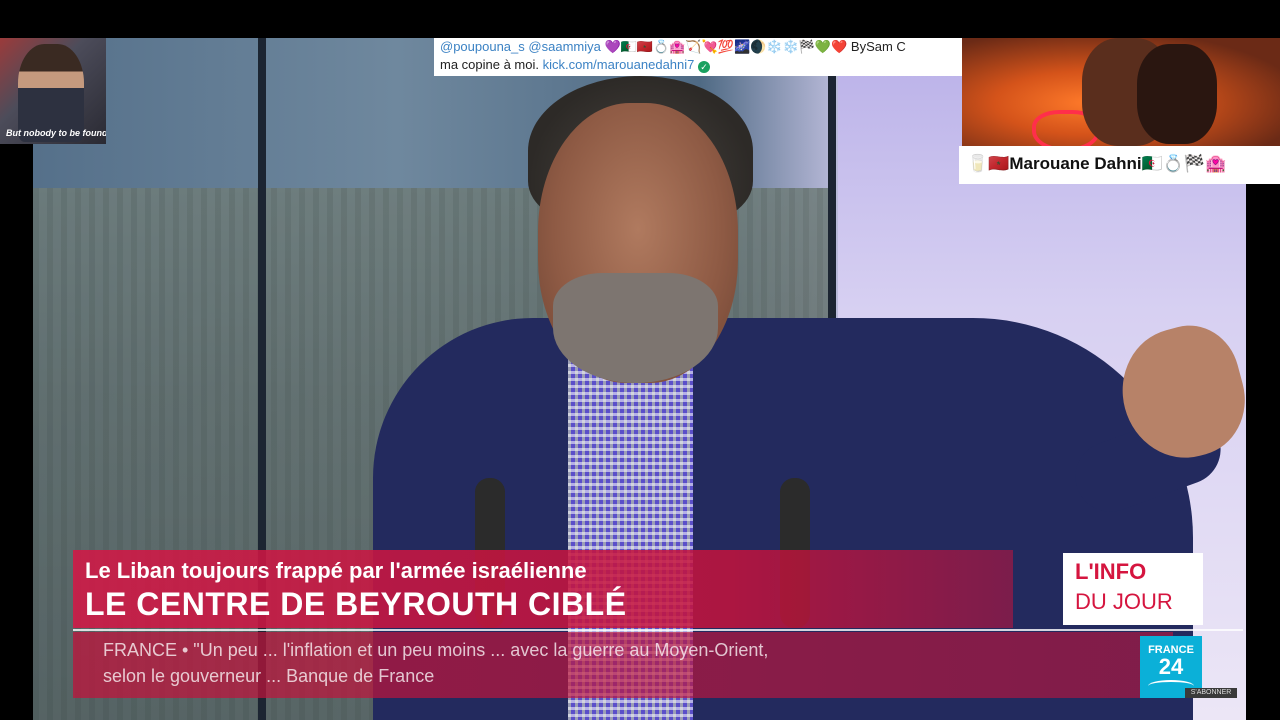  Describe the element at coordinates (878, 46) in the screenshot. I see `chat-signature: BySam C` at that location.